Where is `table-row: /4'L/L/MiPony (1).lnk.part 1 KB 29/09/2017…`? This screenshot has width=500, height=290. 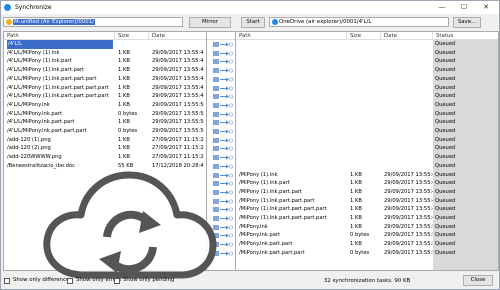
table-row: /4'L/L/MiPony (1).lnk.part 1 KB 29/09/2017… is located at coordinates (105, 61).